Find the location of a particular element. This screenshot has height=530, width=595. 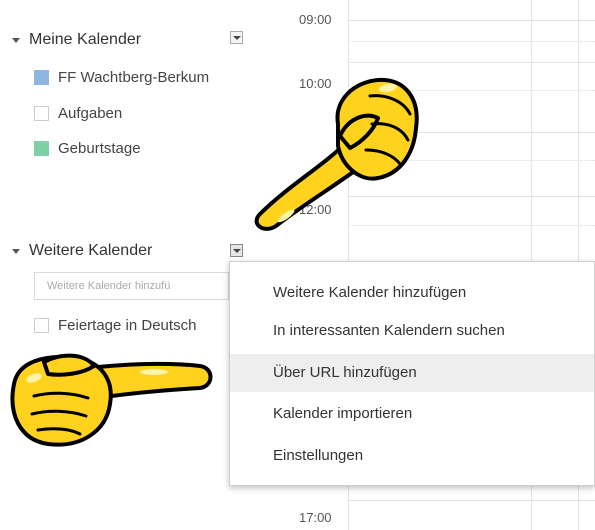

calendar-item-feiertage: Feiertage in Deutsch is located at coordinates (115, 325).